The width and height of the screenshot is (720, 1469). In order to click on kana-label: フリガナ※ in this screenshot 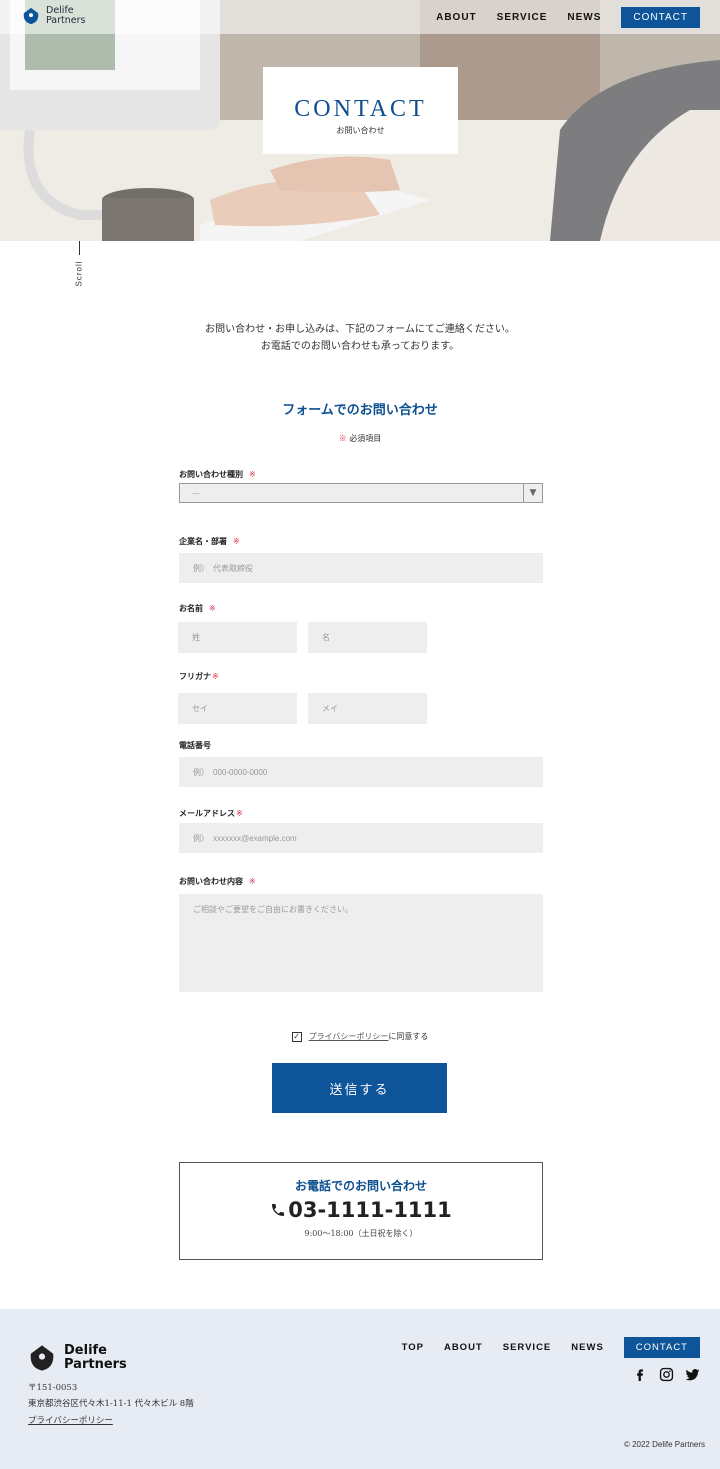, I will do `click(199, 676)`.